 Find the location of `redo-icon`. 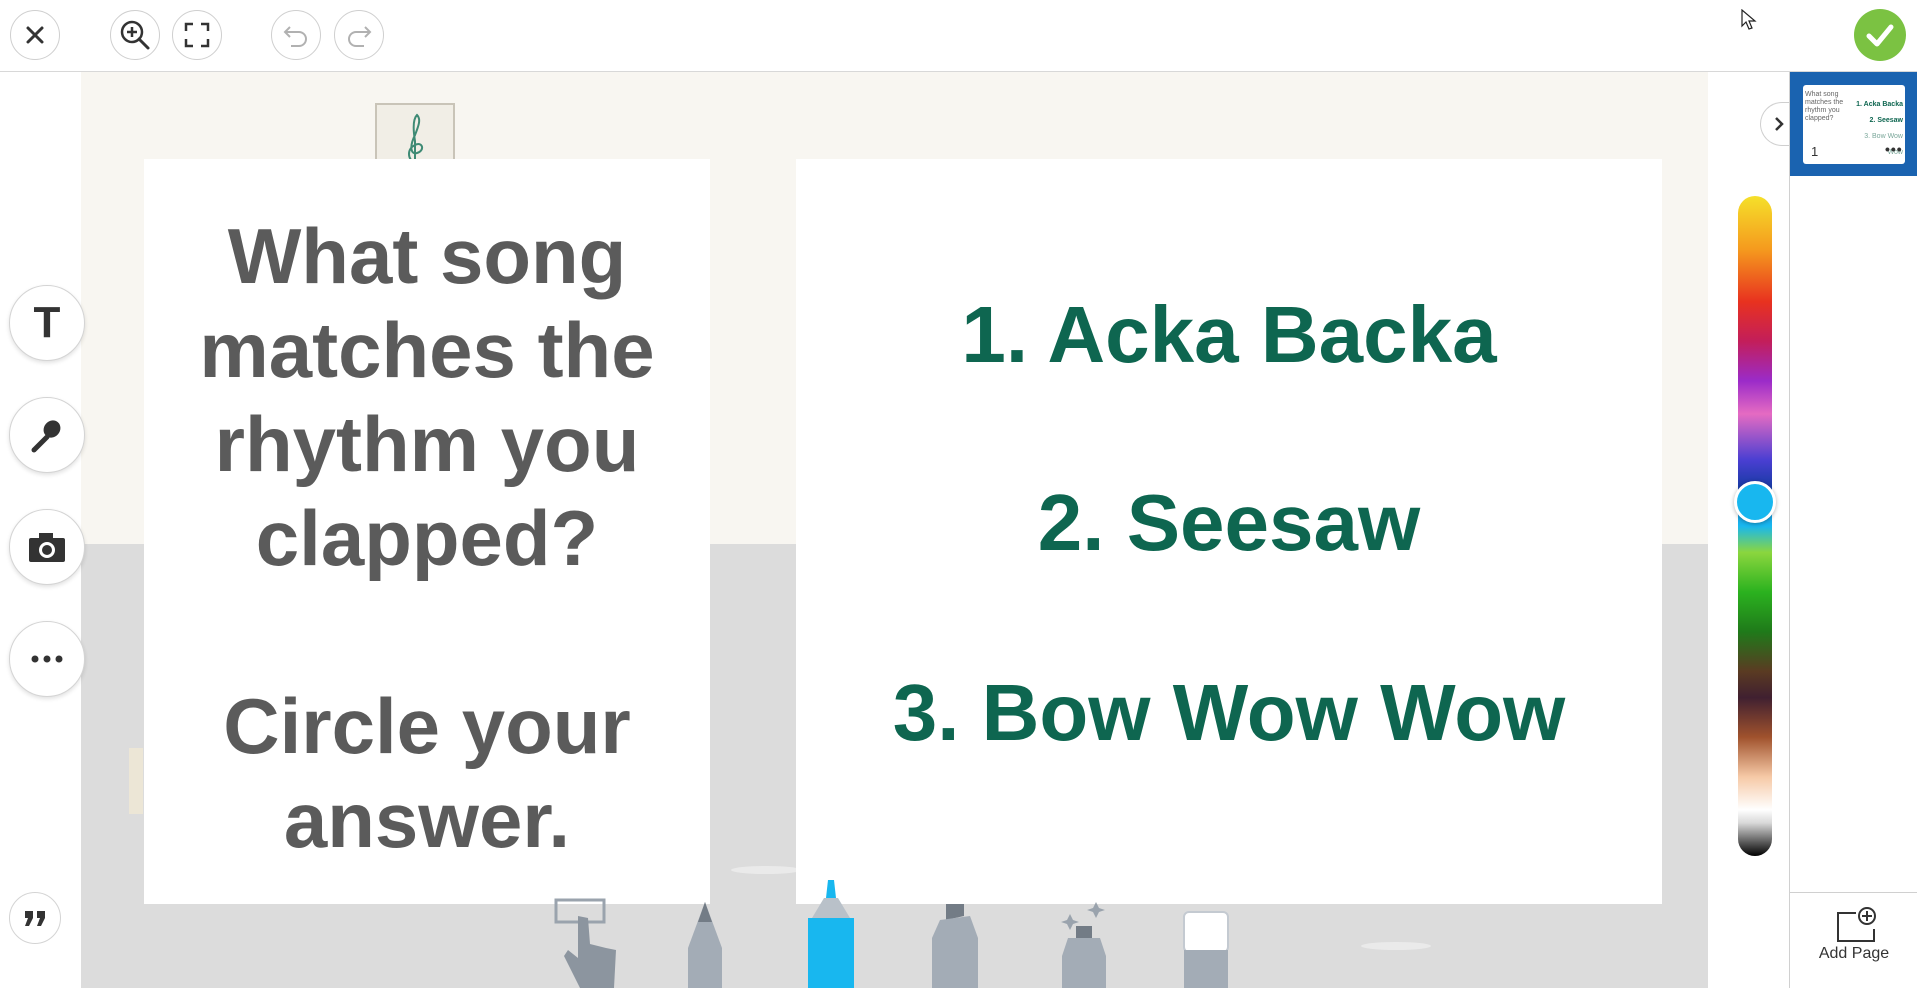

redo-icon is located at coordinates (360, 36).